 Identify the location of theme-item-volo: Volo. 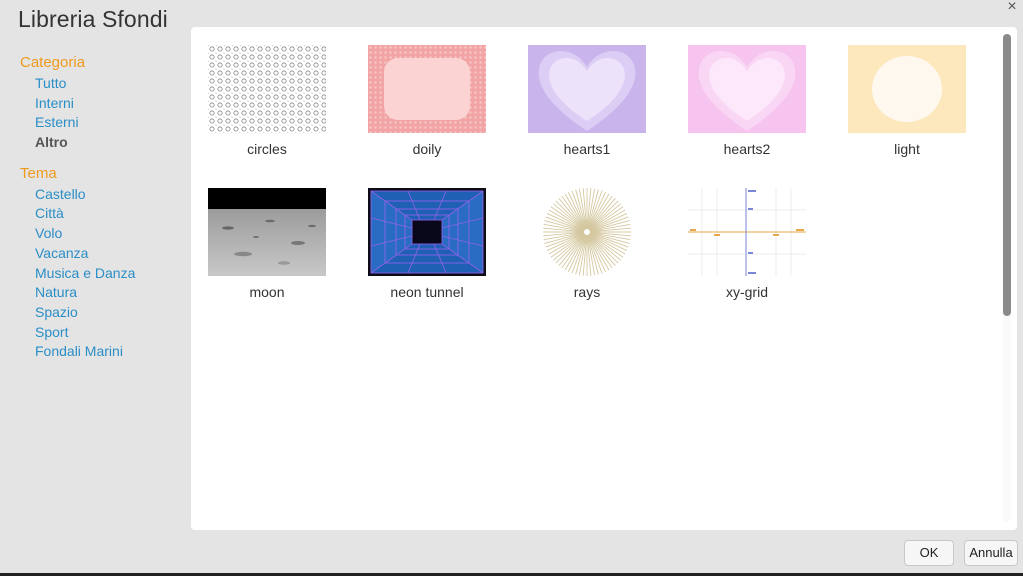
(102, 234).